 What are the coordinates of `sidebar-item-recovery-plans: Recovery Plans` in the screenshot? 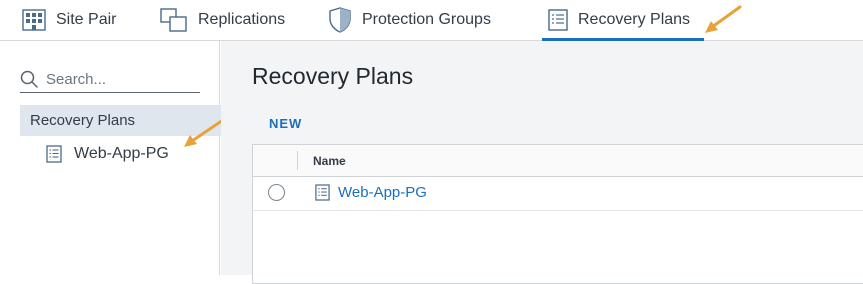 It's located at (120, 120).